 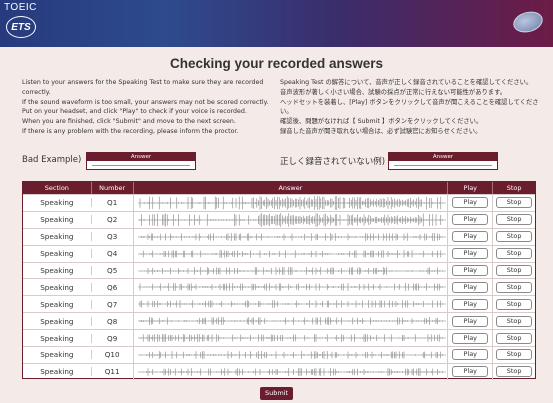 I want to click on number-cell: Q10, so click(x=111, y=355).